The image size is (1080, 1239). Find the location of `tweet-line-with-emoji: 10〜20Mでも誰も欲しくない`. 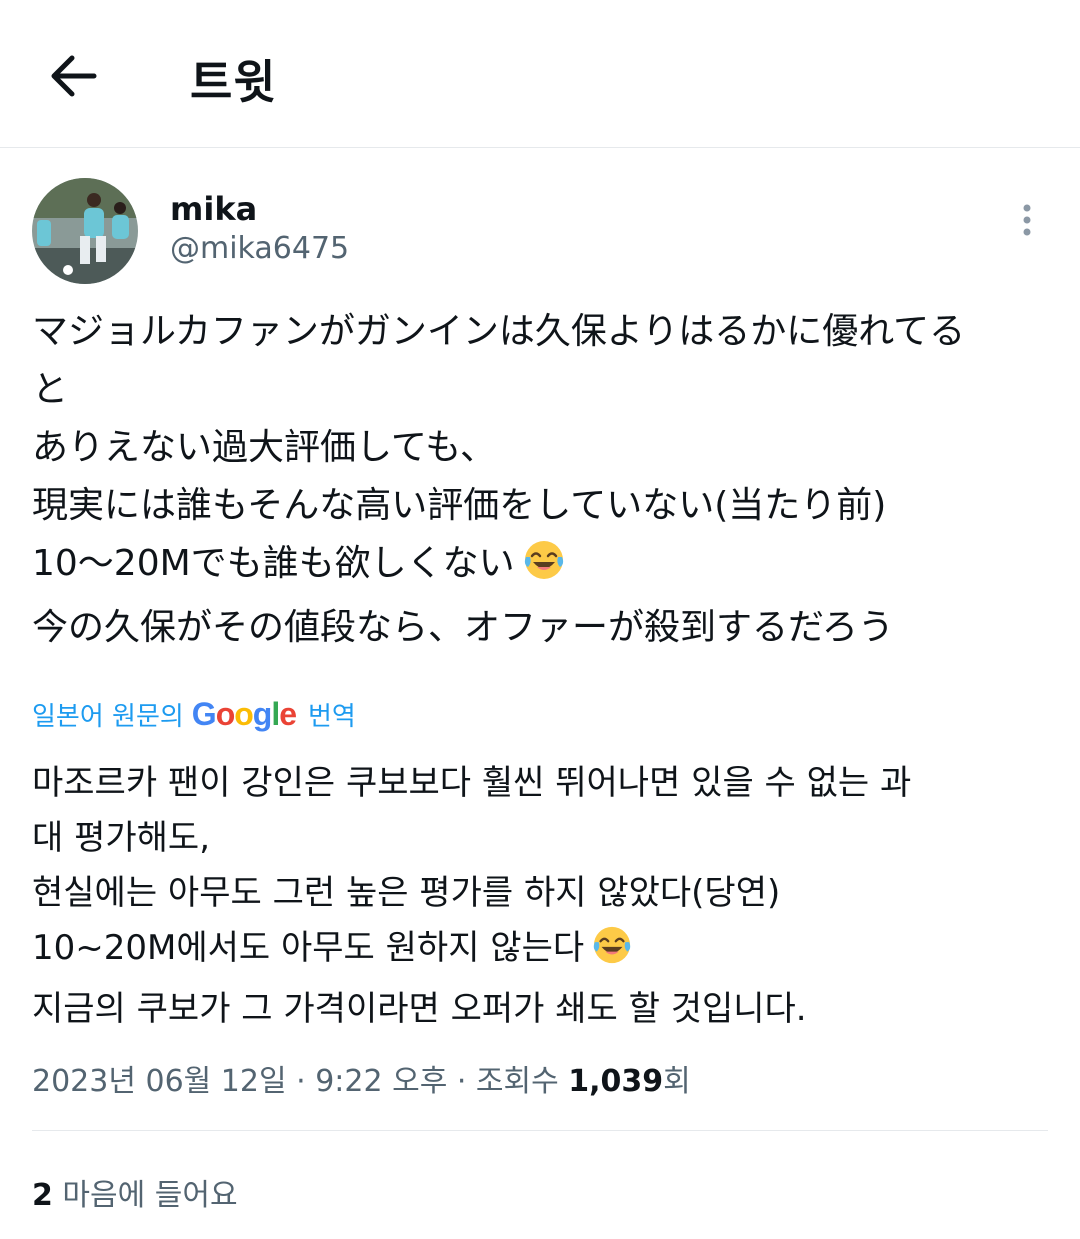

tweet-line-with-emoji: 10〜20Mでも誰も欲しくない is located at coordinates (537, 567).